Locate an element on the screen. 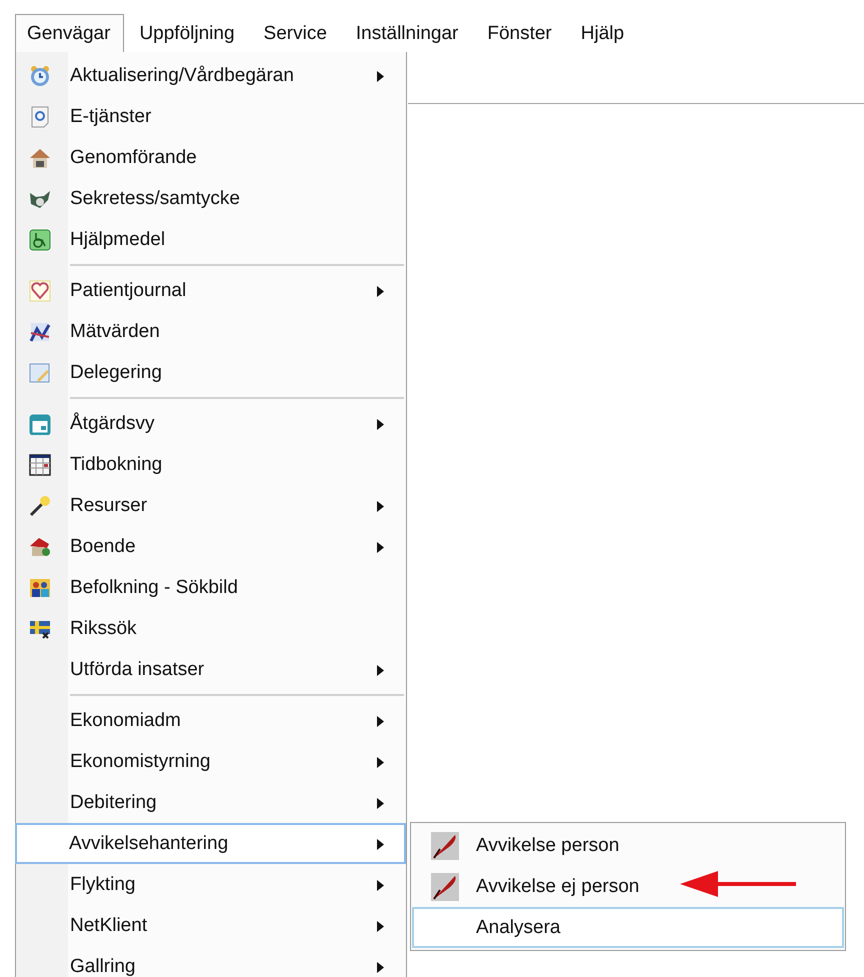 The image size is (864, 977). menu-bar-item: Hjälp is located at coordinates (603, 33).